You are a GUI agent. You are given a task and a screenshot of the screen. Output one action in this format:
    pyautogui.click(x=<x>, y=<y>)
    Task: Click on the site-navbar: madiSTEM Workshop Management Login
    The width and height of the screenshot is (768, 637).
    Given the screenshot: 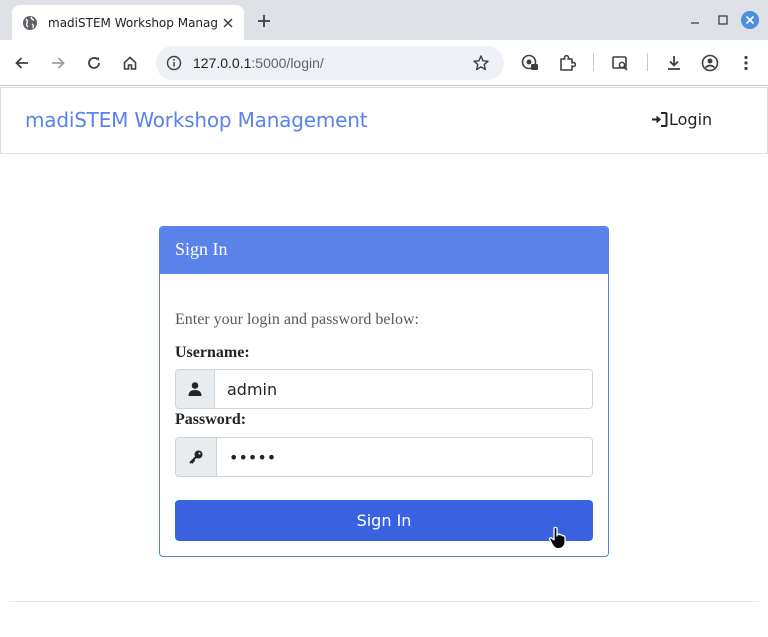 What is the action you would take?
    pyautogui.click(x=384, y=120)
    